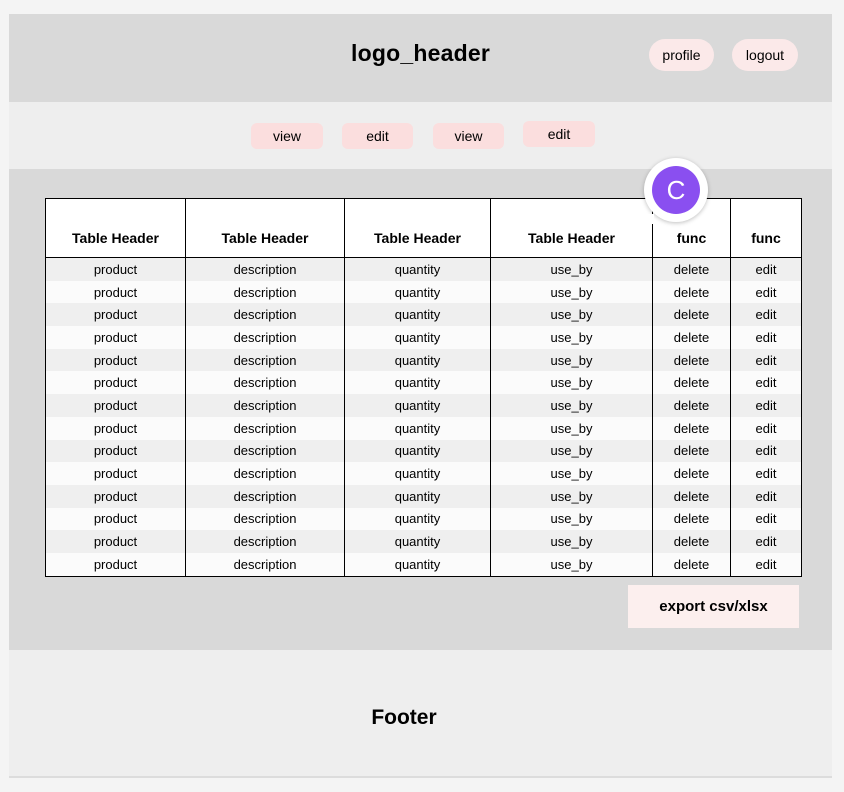 The width and height of the screenshot is (844, 792). I want to click on logout-button: logout, so click(765, 55).